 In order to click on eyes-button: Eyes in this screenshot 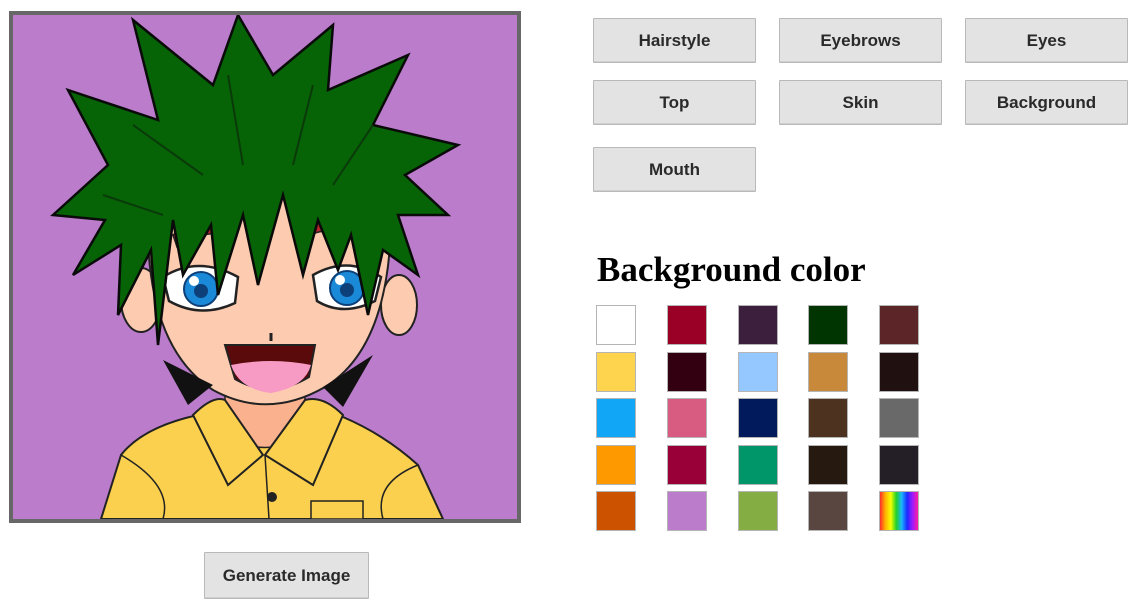, I will do `click(1046, 40)`.